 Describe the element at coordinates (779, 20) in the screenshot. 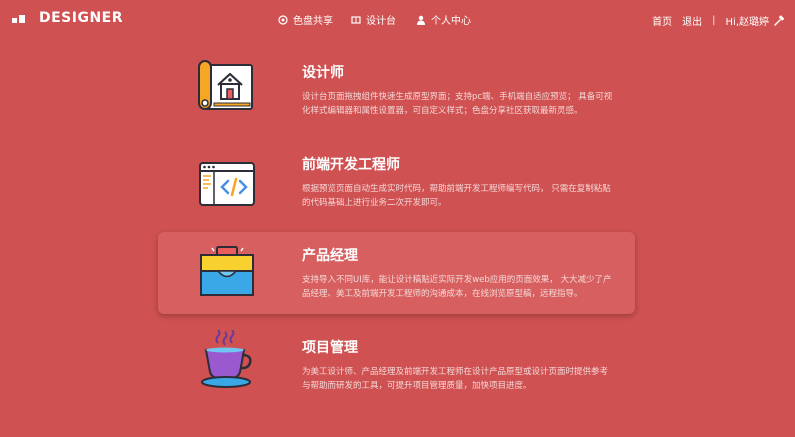

I see `hammer-icon` at that location.